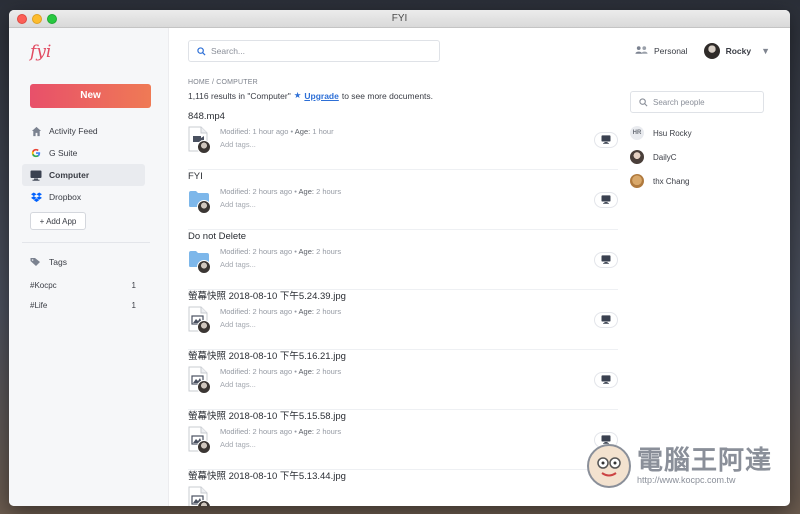 Image resolution: width=800 pixels, height=514 pixels. I want to click on person-name: Hsu Rocky, so click(672, 133).